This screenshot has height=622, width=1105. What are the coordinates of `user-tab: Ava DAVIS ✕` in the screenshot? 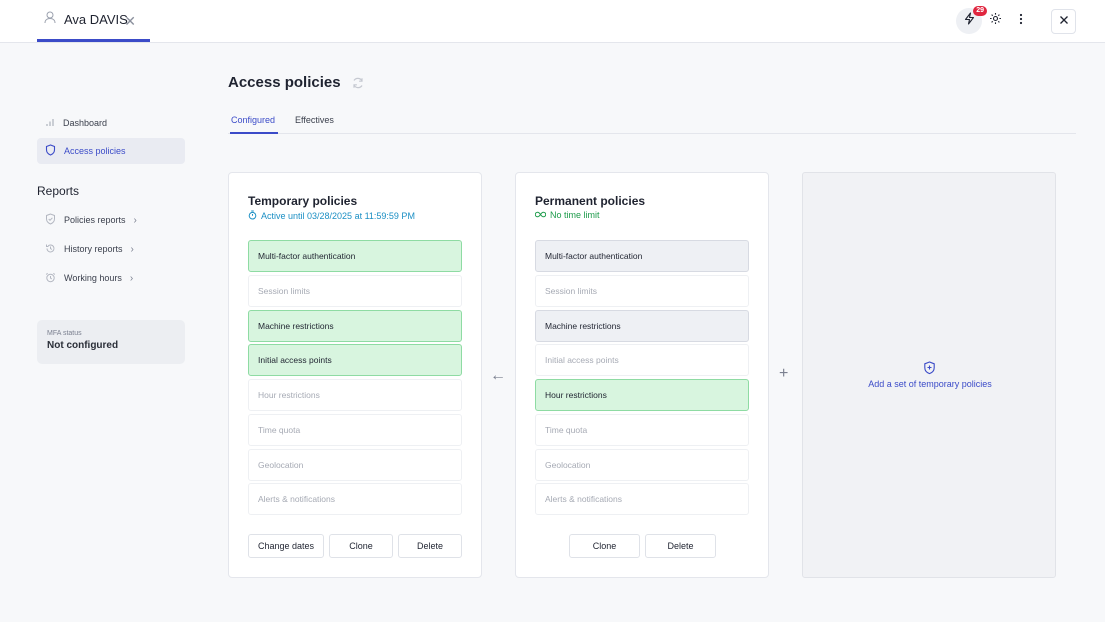 It's located at (93, 21).